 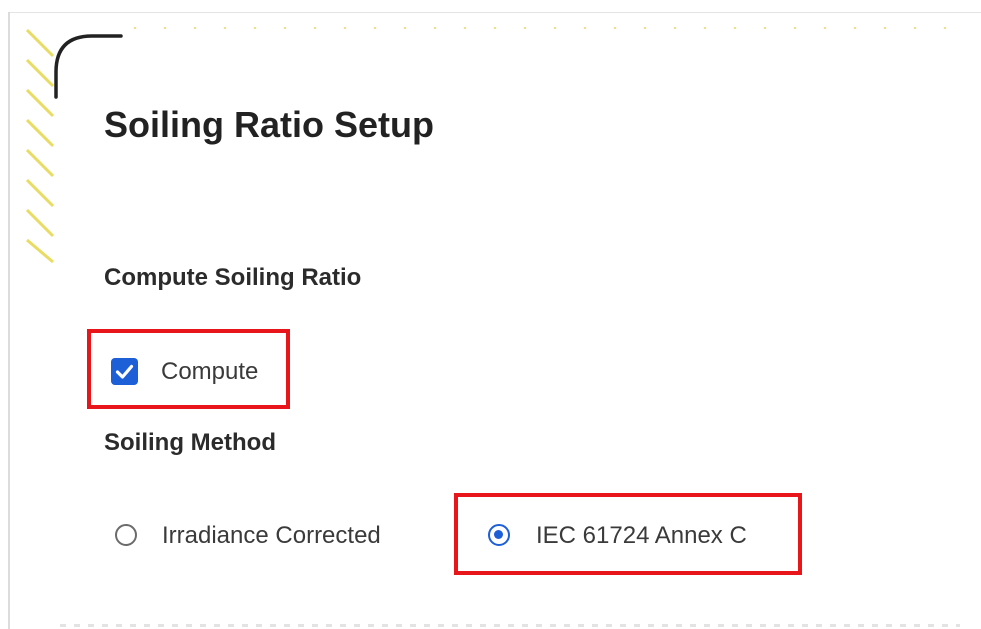 I want to click on compute-checkbox-label: Compute, so click(x=209, y=372).